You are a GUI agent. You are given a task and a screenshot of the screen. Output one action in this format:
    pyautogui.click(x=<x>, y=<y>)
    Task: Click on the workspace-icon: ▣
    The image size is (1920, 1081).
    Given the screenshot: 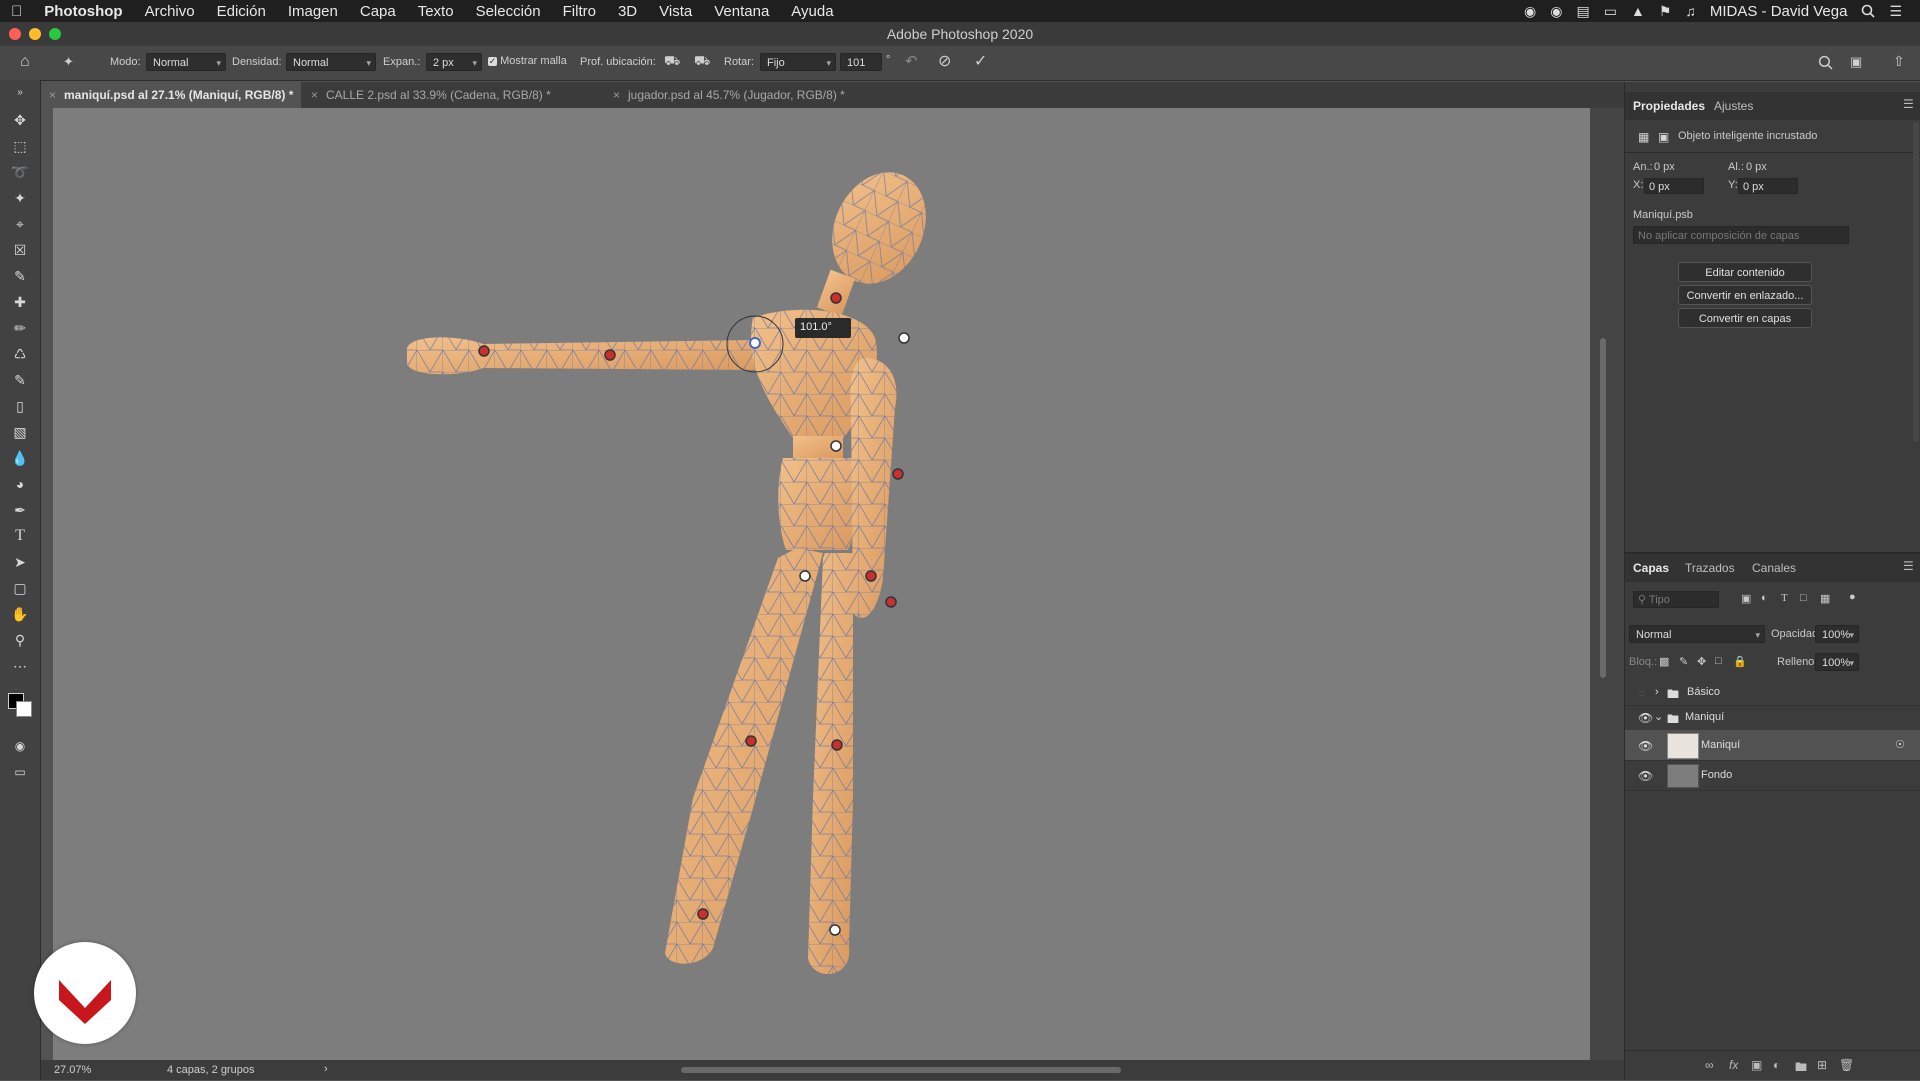 What is the action you would take?
    pyautogui.click(x=1856, y=62)
    